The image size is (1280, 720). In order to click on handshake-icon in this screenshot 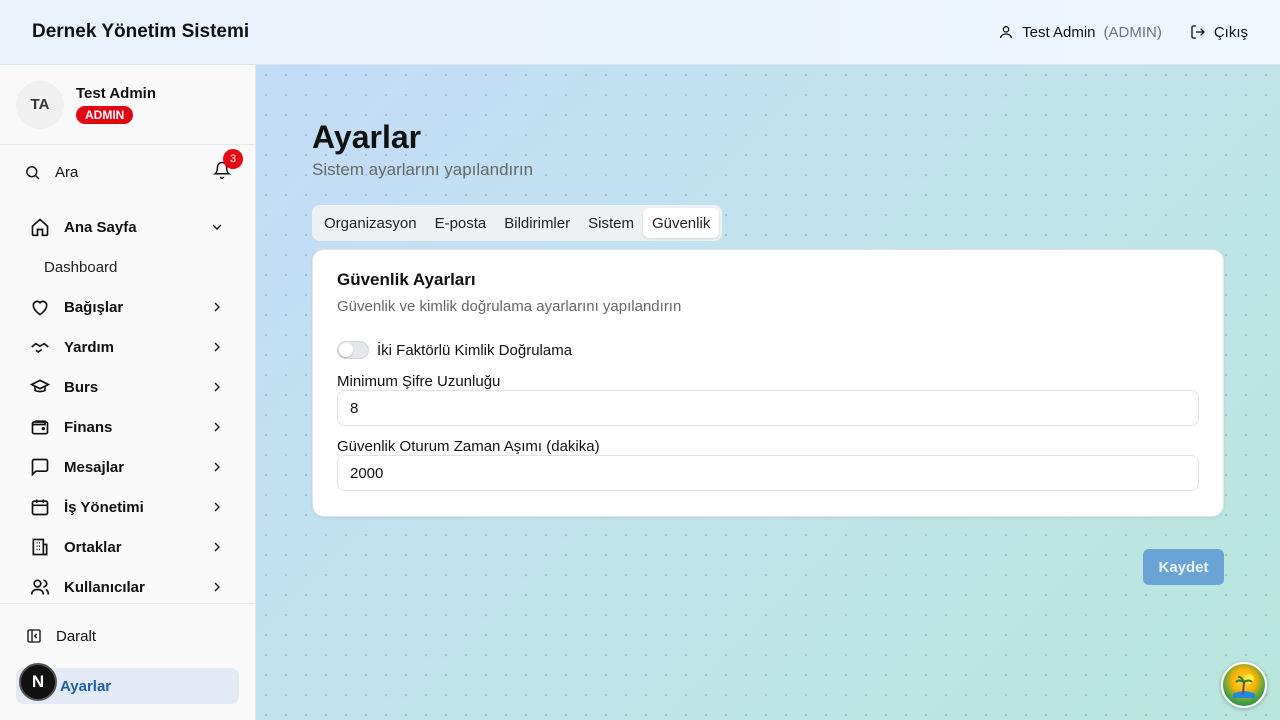, I will do `click(40, 347)`.